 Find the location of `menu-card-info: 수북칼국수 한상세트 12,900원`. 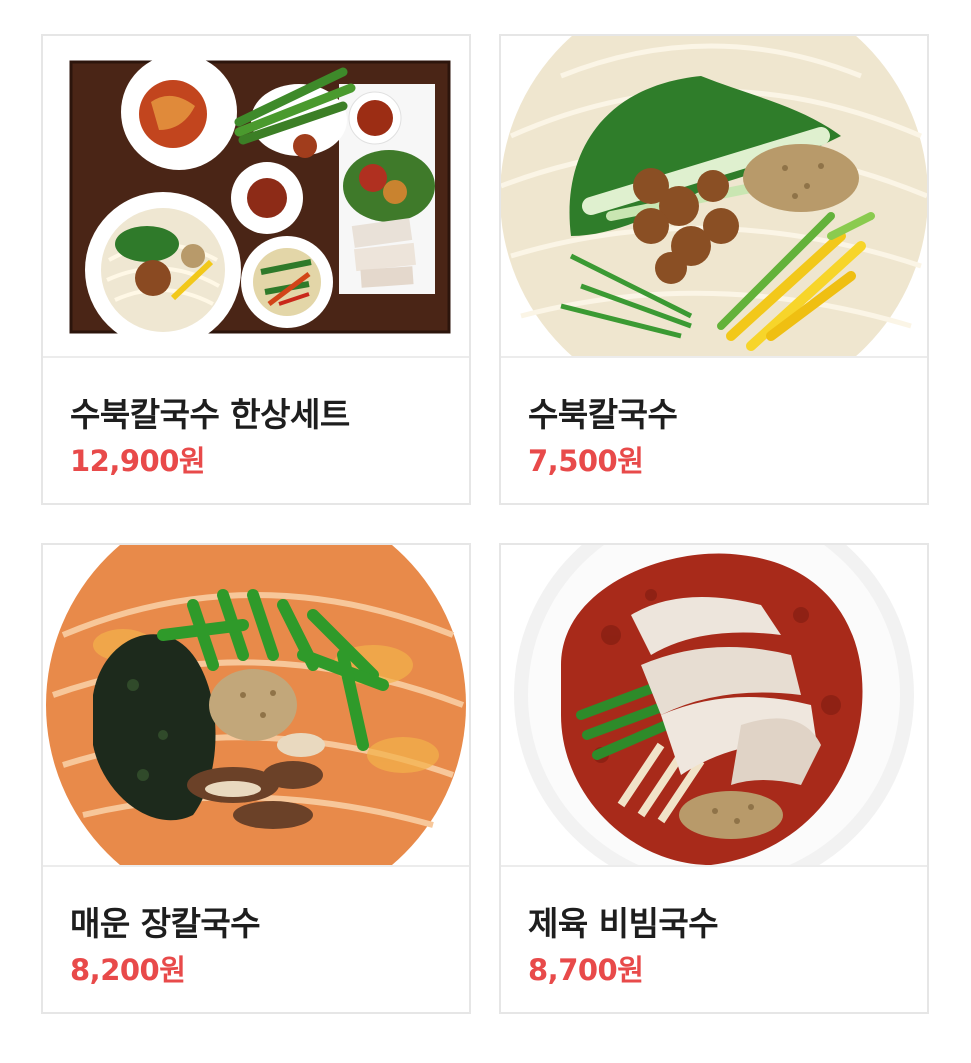

menu-card-info: 수북칼국수 한상세트 12,900원 is located at coordinates (256, 429).